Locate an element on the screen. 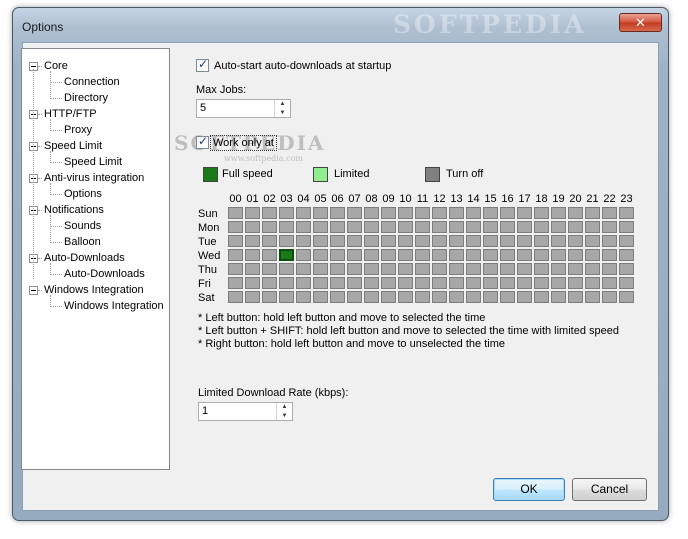 This screenshot has width=688, height=539. collapse-icon is located at coordinates (33, 290).